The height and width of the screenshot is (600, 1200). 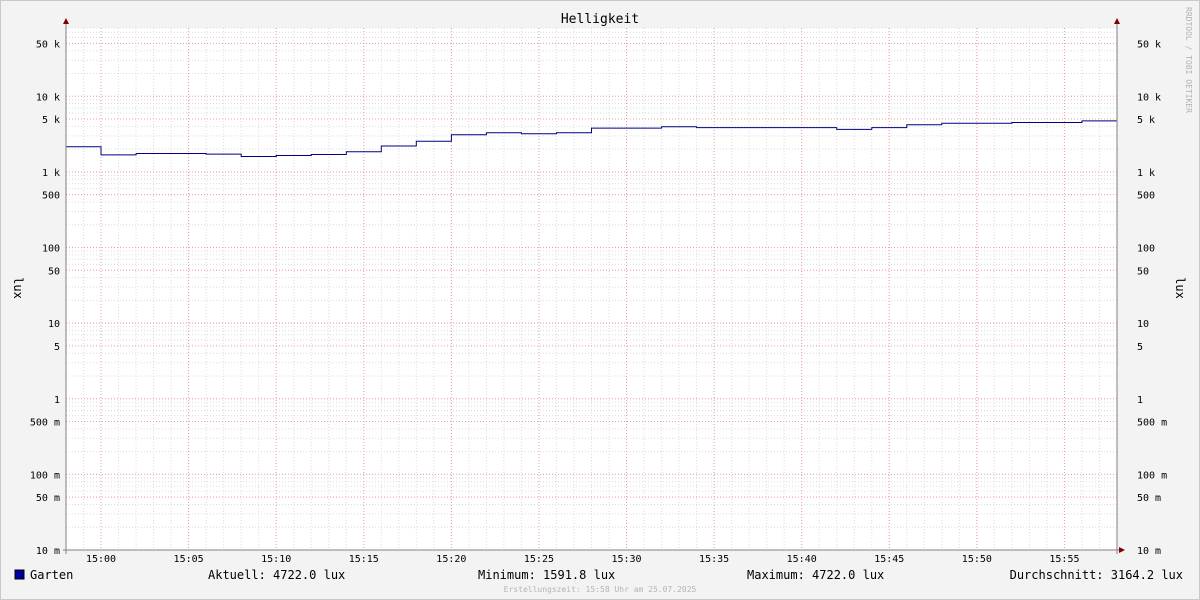 I want to click on watermark: RRDTOOL / TOBI OETIKER, so click(x=1188, y=60).